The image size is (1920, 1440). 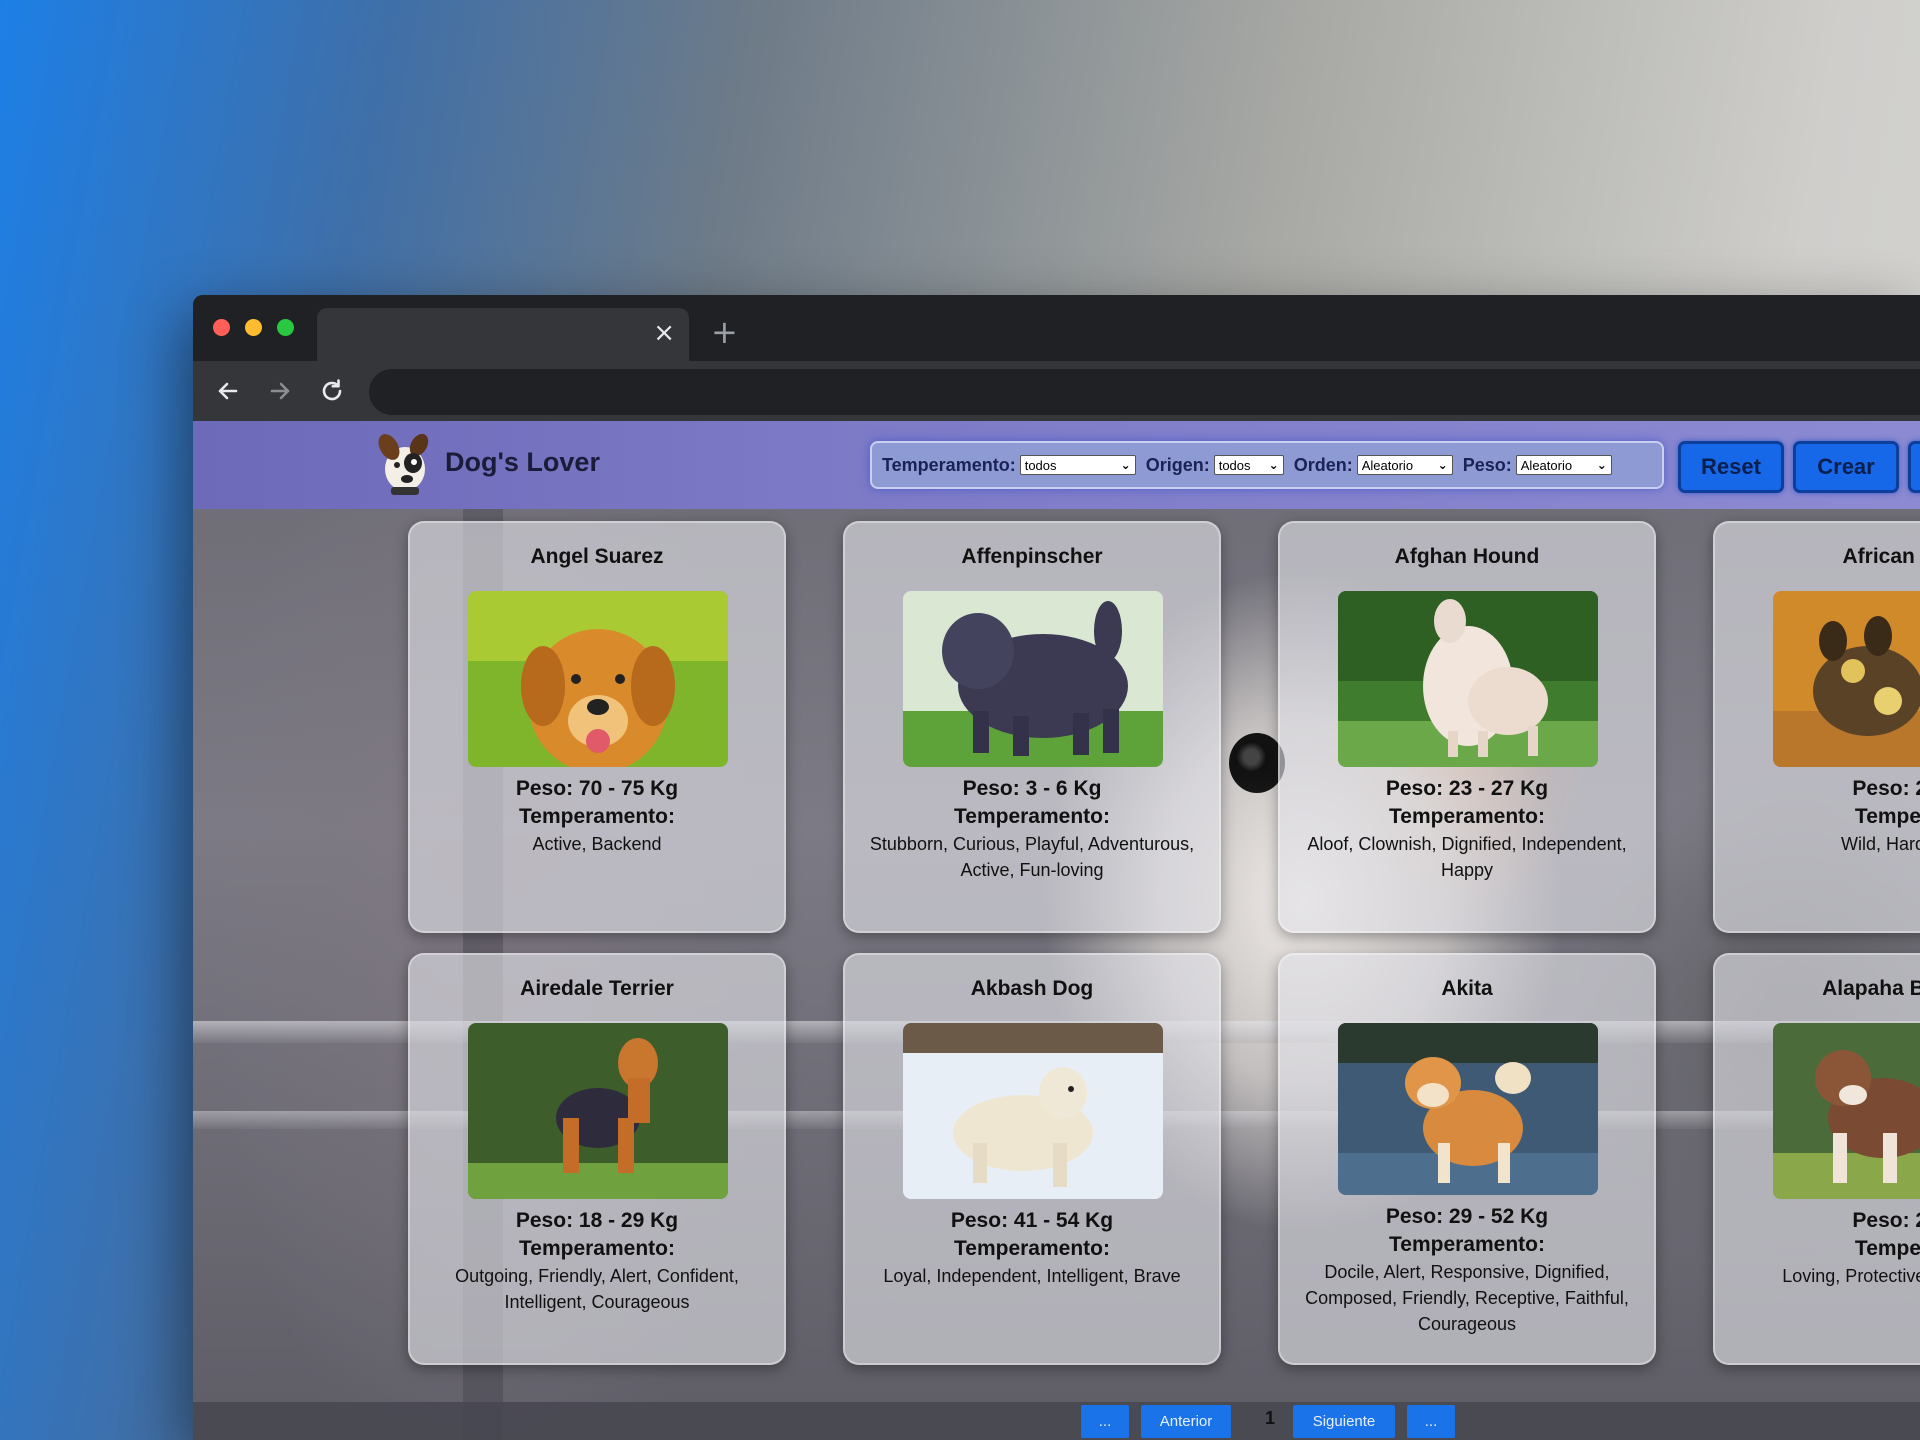 What do you see at coordinates (1846, 679) in the screenshot?
I see `african-wild-dog-photo` at bounding box center [1846, 679].